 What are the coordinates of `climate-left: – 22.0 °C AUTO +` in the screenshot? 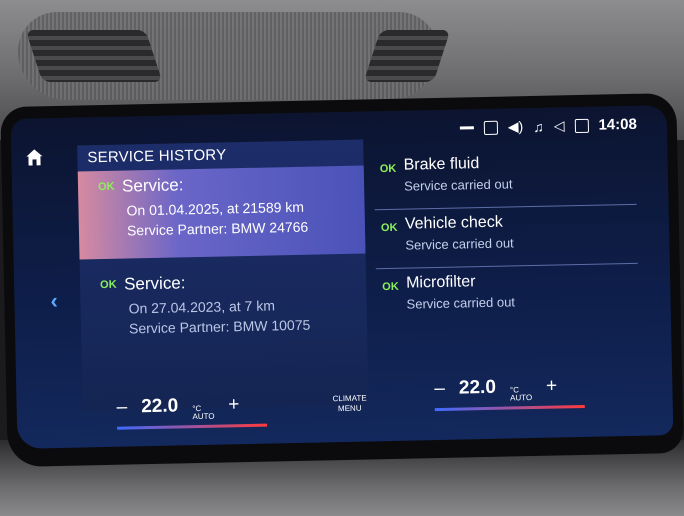 It's located at (192, 412).